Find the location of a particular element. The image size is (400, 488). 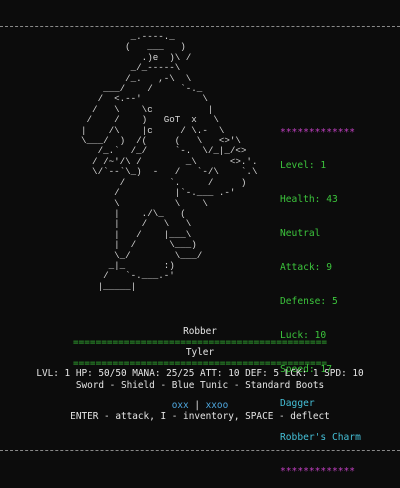

top-border is located at coordinates (200, 26).